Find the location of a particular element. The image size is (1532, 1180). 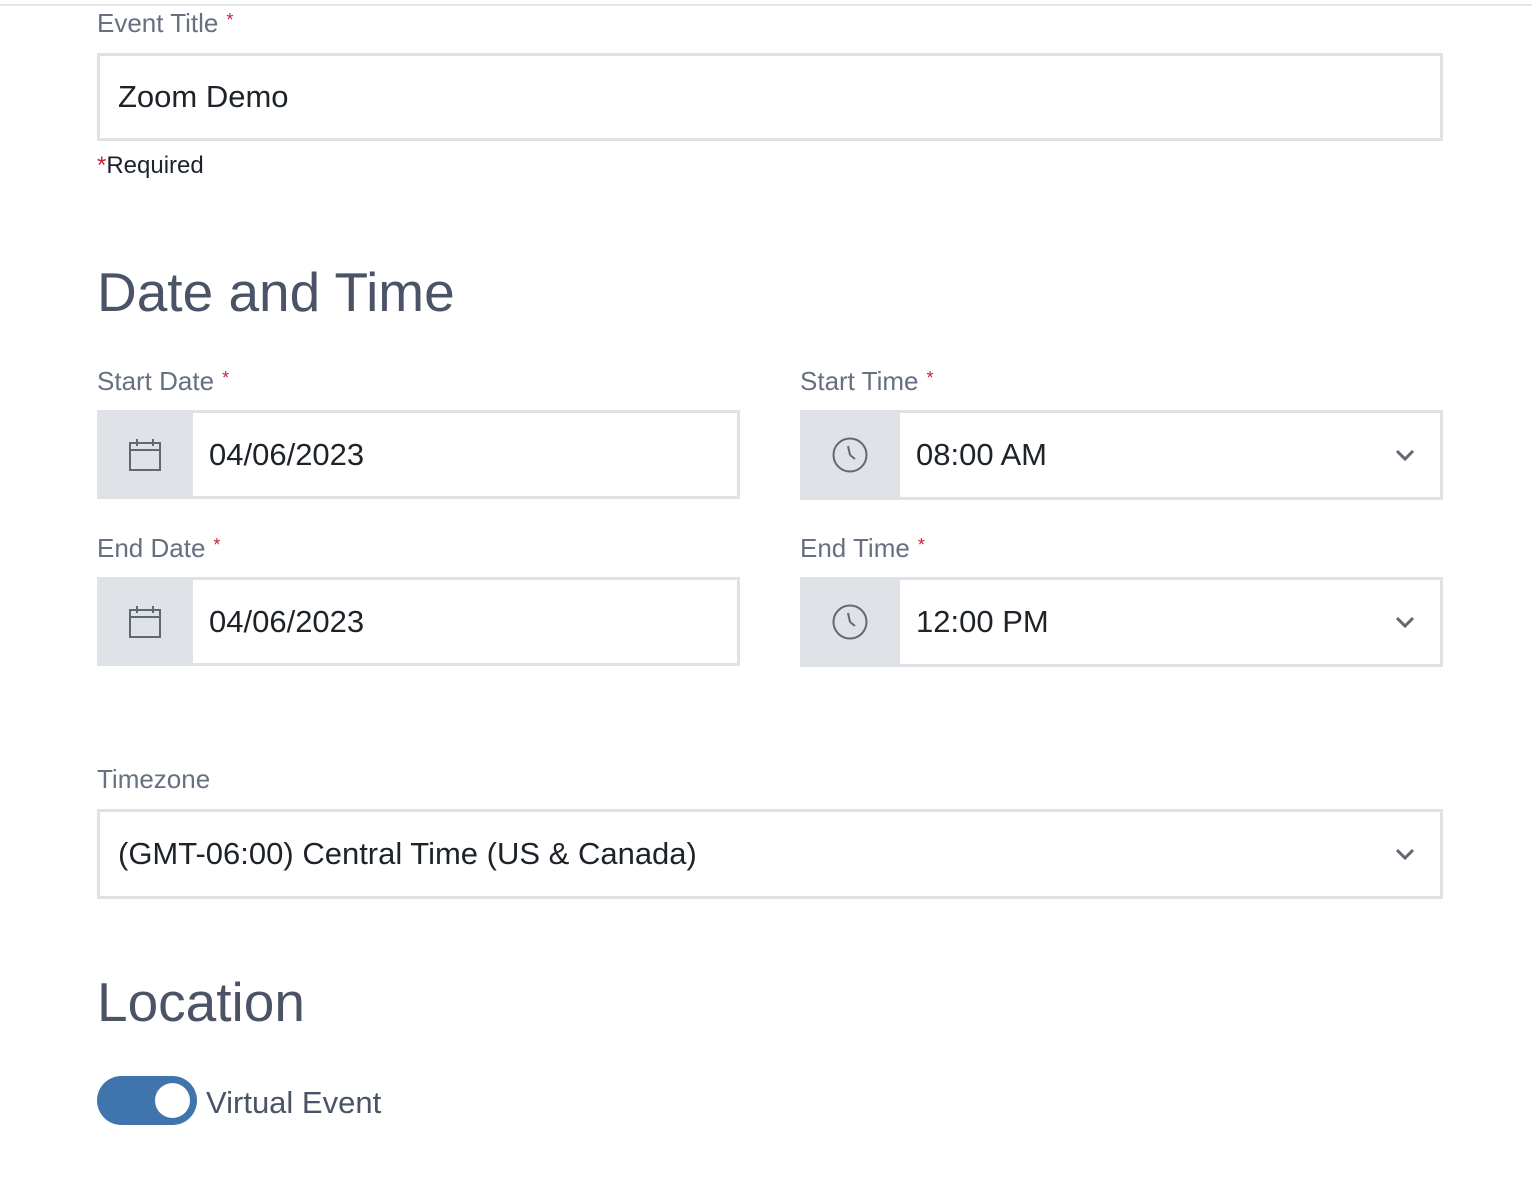

event-title-value: Zoom Demo is located at coordinates (203, 96).